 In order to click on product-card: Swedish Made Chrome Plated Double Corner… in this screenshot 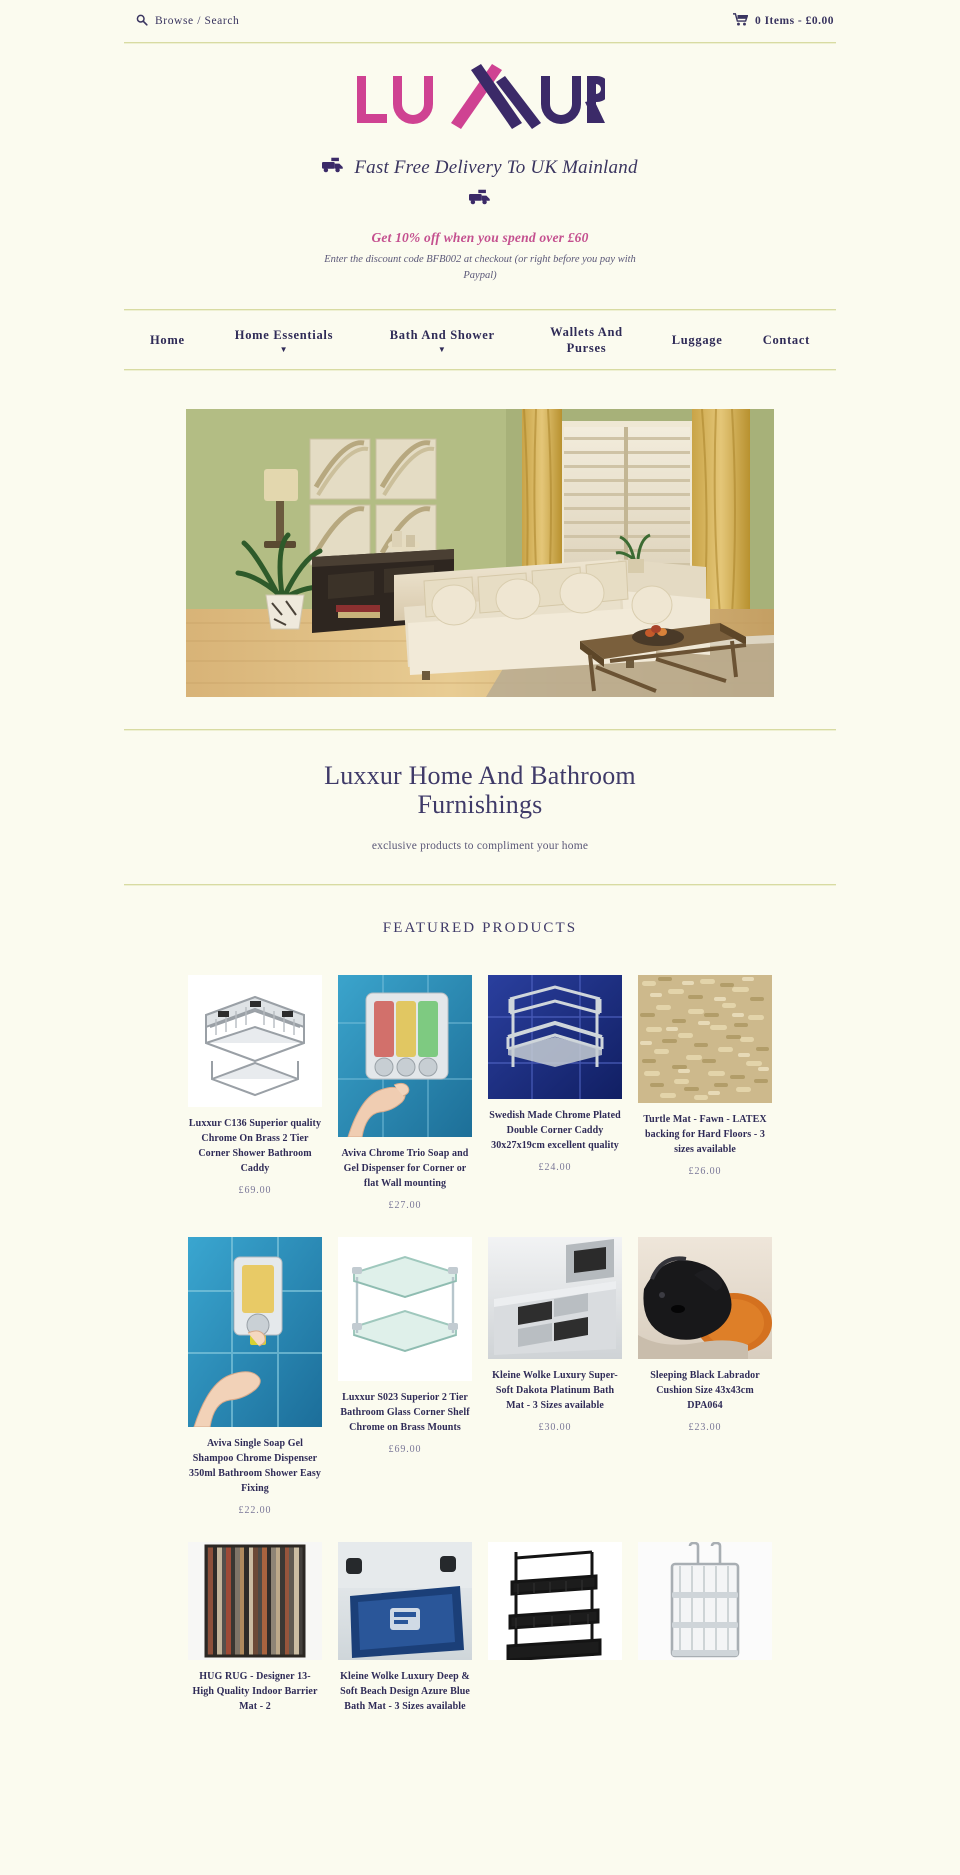, I will do `click(555, 1105)`.